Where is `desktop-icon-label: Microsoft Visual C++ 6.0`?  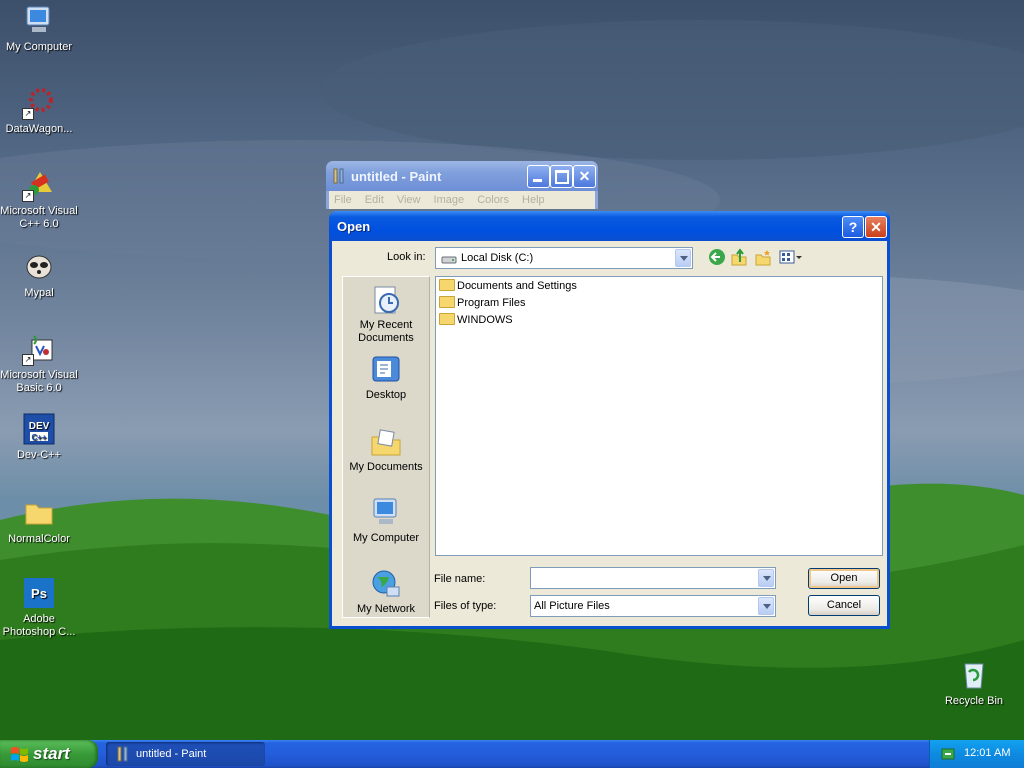 desktop-icon-label: Microsoft Visual C++ 6.0 is located at coordinates (39, 217).